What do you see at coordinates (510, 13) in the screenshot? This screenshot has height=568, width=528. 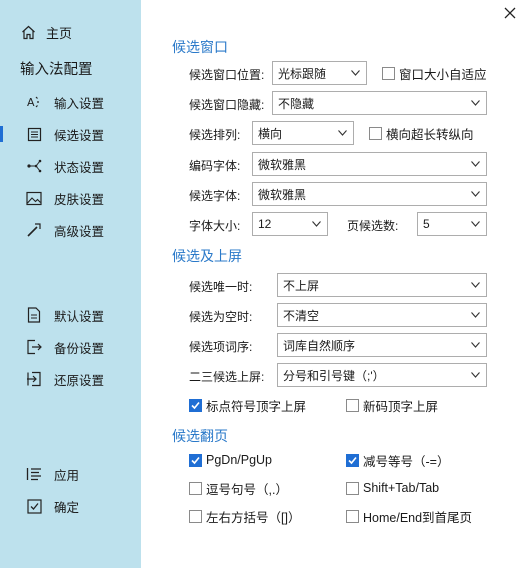 I see `close-button` at bounding box center [510, 13].